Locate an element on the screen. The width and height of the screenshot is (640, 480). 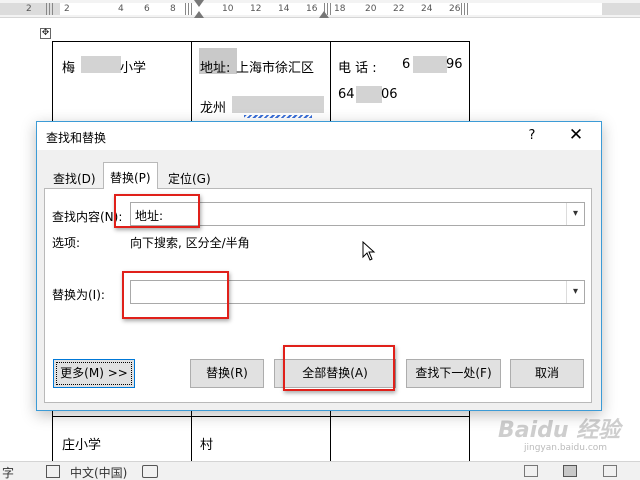
phone2-end: 06 is located at coordinates (389, 94).